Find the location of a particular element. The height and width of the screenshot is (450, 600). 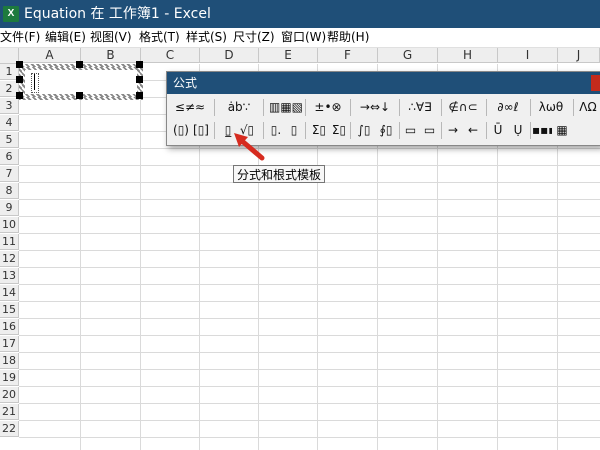

row-header-16: 16 is located at coordinates (9, 327).